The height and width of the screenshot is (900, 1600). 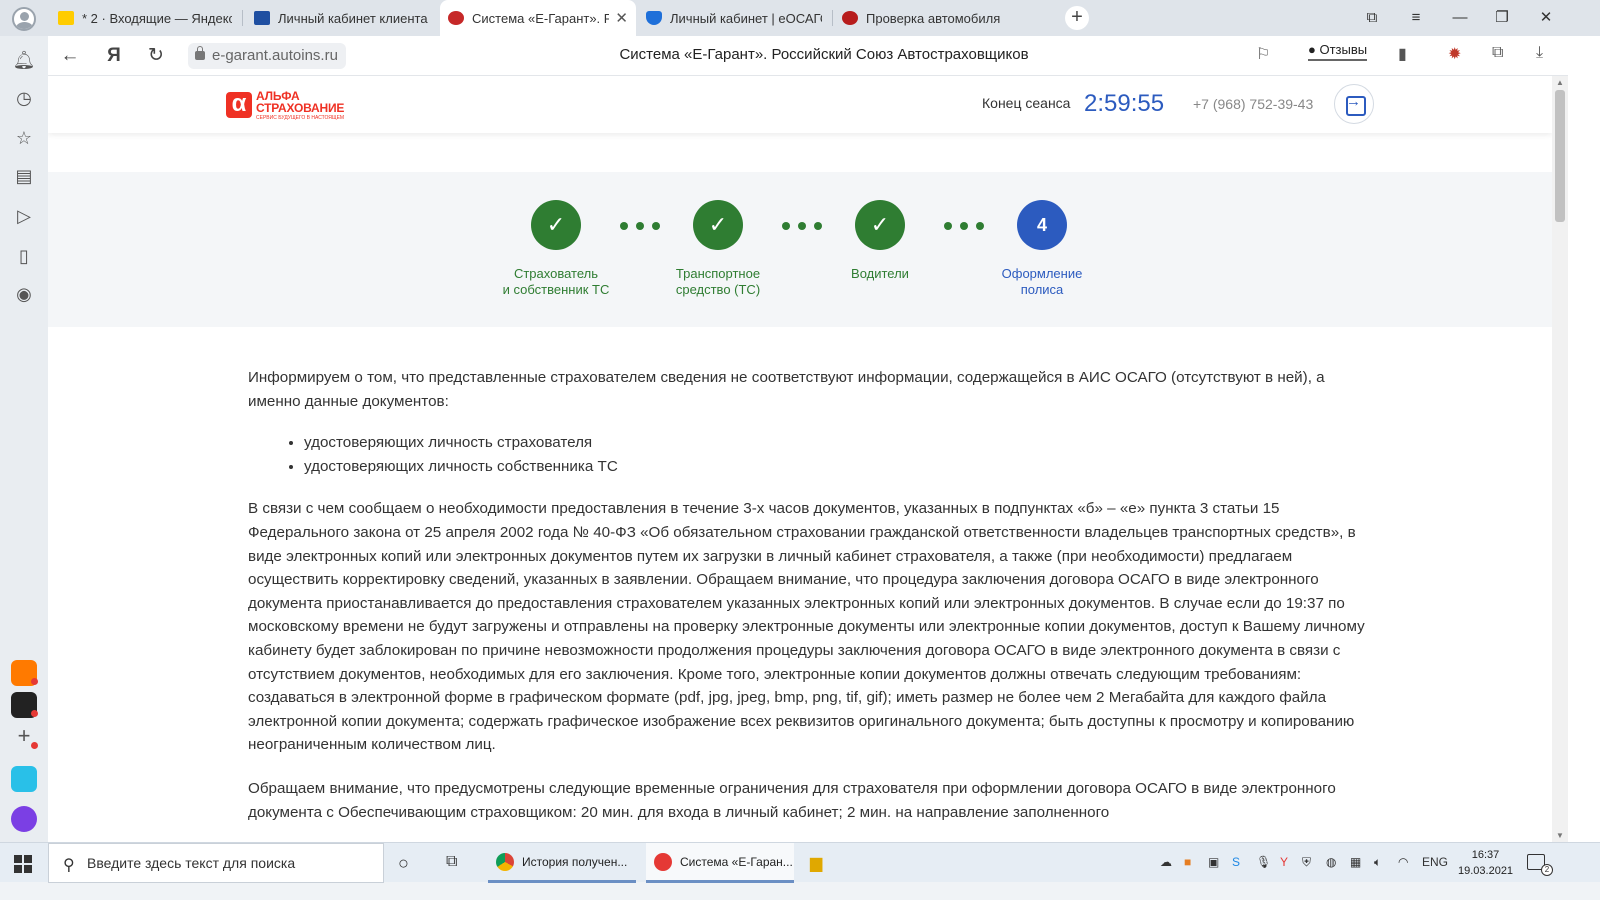 What do you see at coordinates (932, 18) in the screenshot?
I see `tab-car-check: Проверка автомобиля` at bounding box center [932, 18].